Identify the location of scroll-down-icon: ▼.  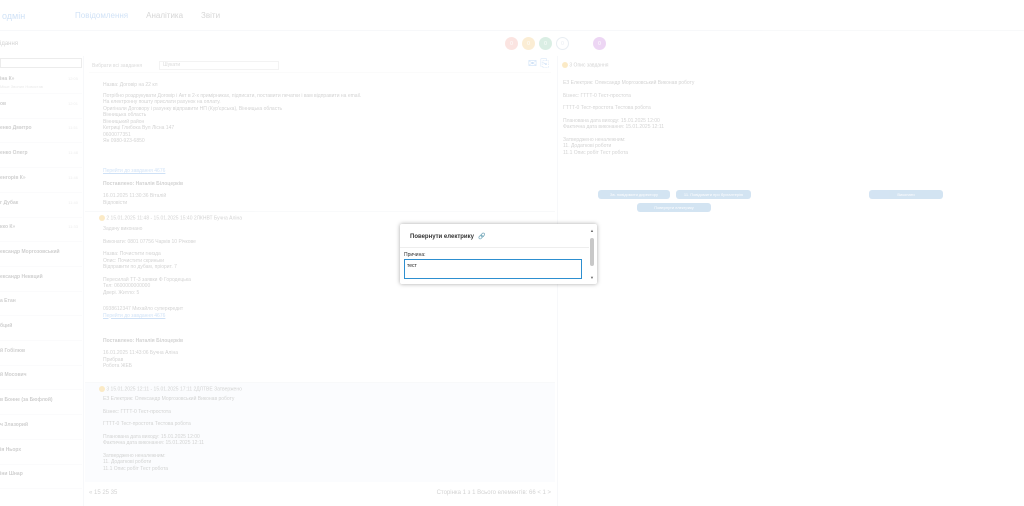
(592, 277).